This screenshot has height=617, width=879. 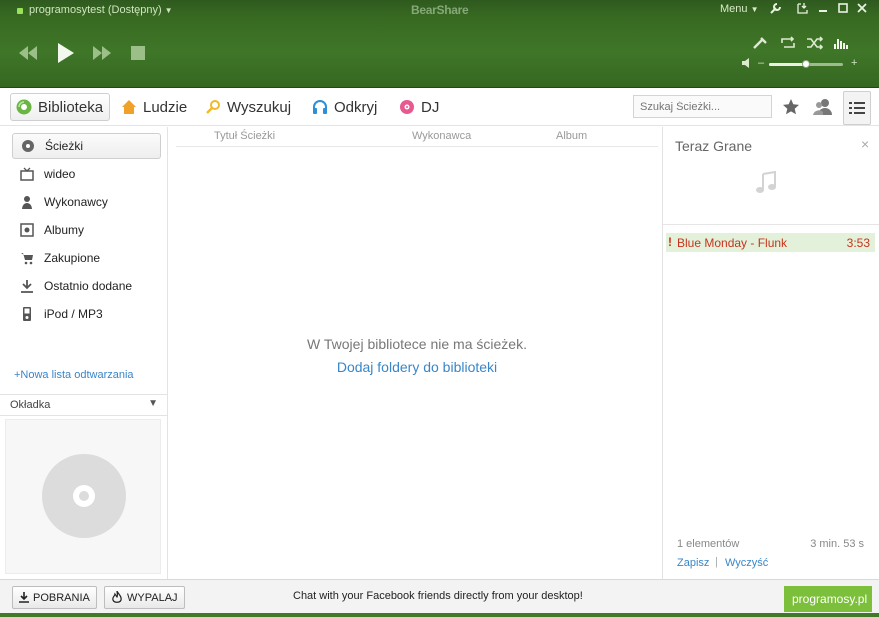 What do you see at coordinates (854, 63) in the screenshot?
I see `volume-up-icon: +` at bounding box center [854, 63].